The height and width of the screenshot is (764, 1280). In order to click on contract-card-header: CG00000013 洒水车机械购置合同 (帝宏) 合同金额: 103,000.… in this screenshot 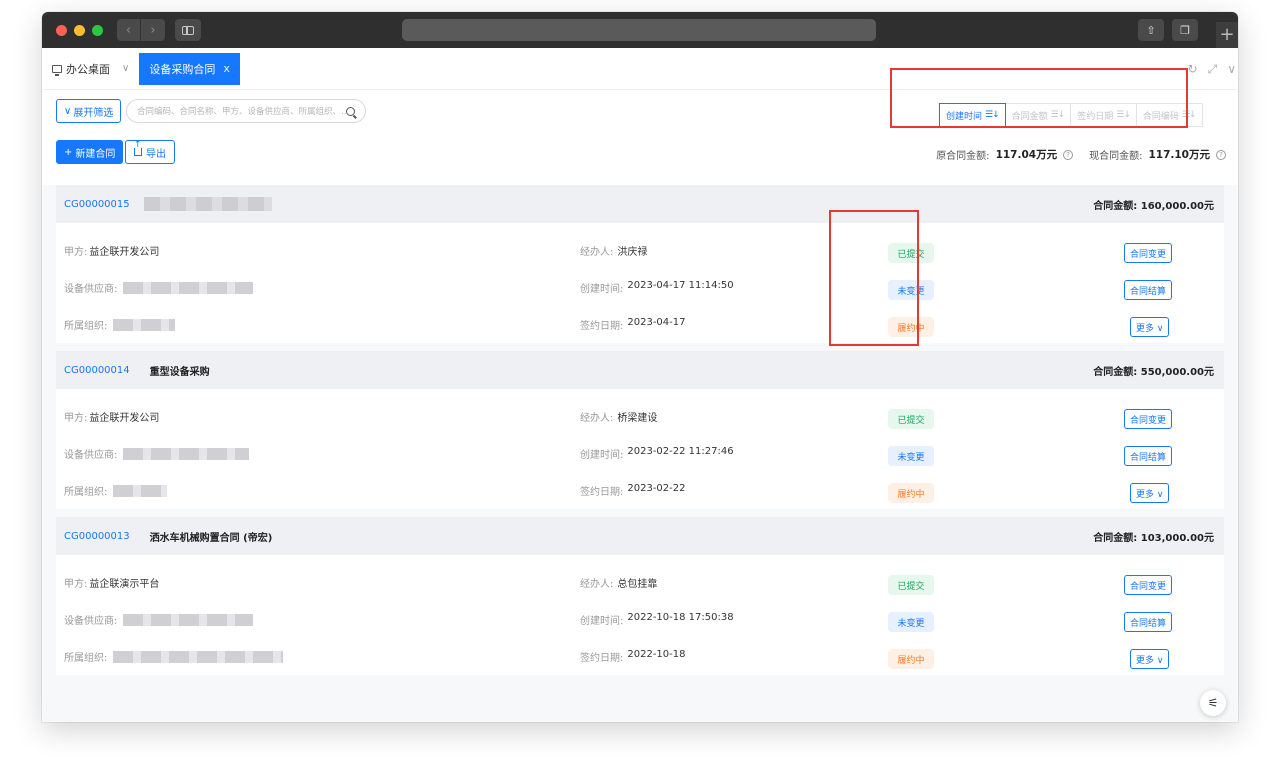, I will do `click(640, 536)`.